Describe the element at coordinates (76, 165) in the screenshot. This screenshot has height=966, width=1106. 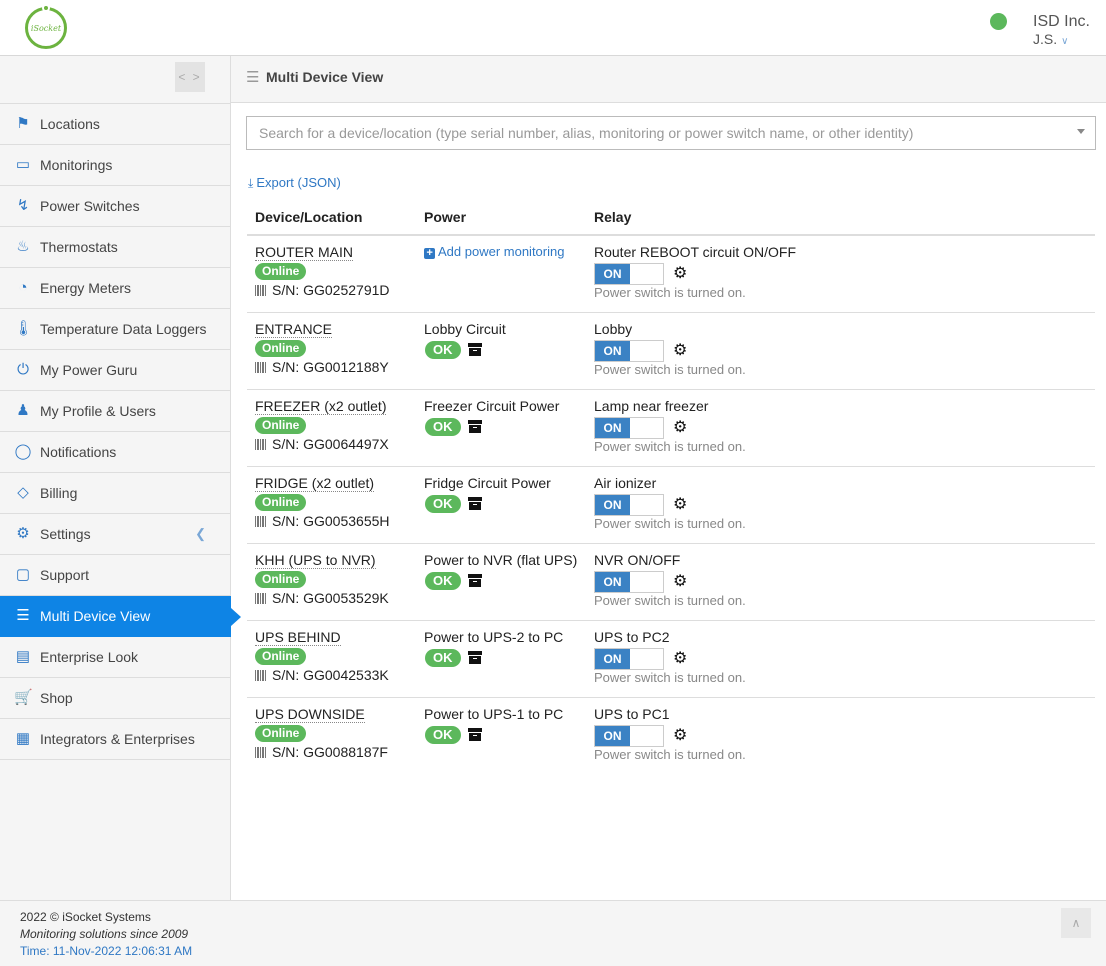
I see `sidebar-item-label: Monitorings` at that location.